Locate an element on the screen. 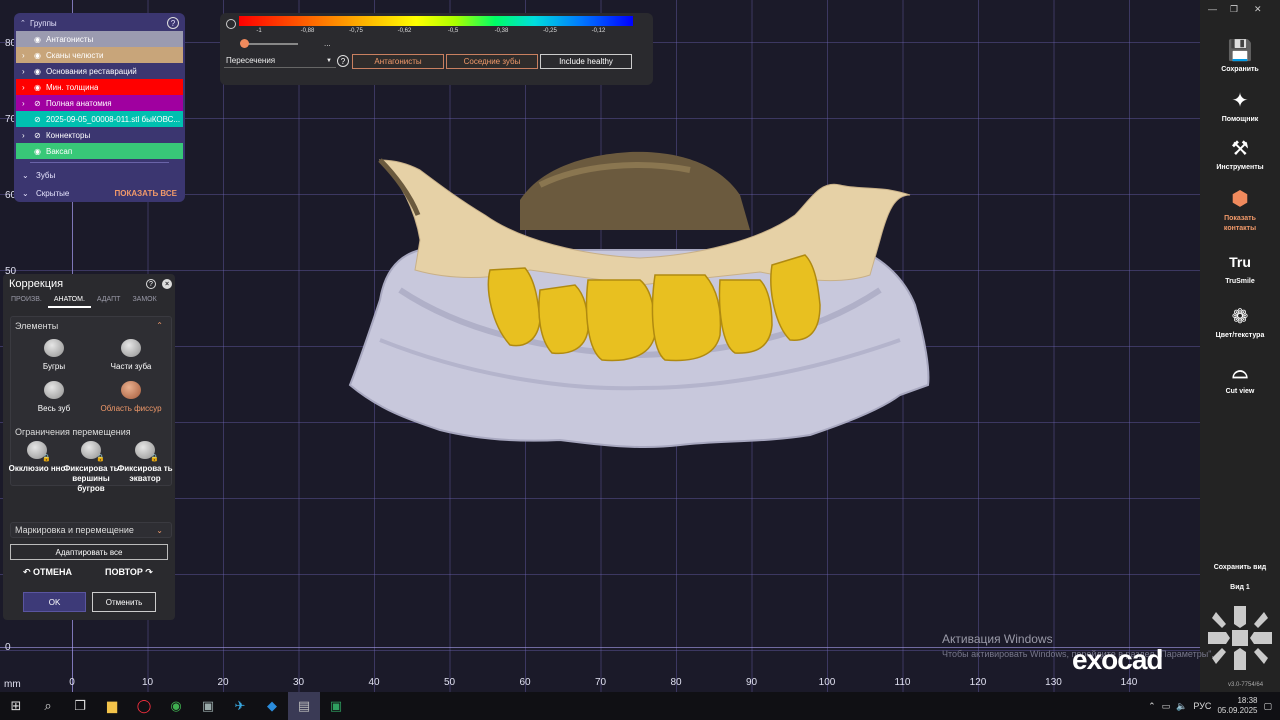 This screenshot has height=720, width=1280. redo-button: ПОВТОР ↷ is located at coordinates (129, 572).